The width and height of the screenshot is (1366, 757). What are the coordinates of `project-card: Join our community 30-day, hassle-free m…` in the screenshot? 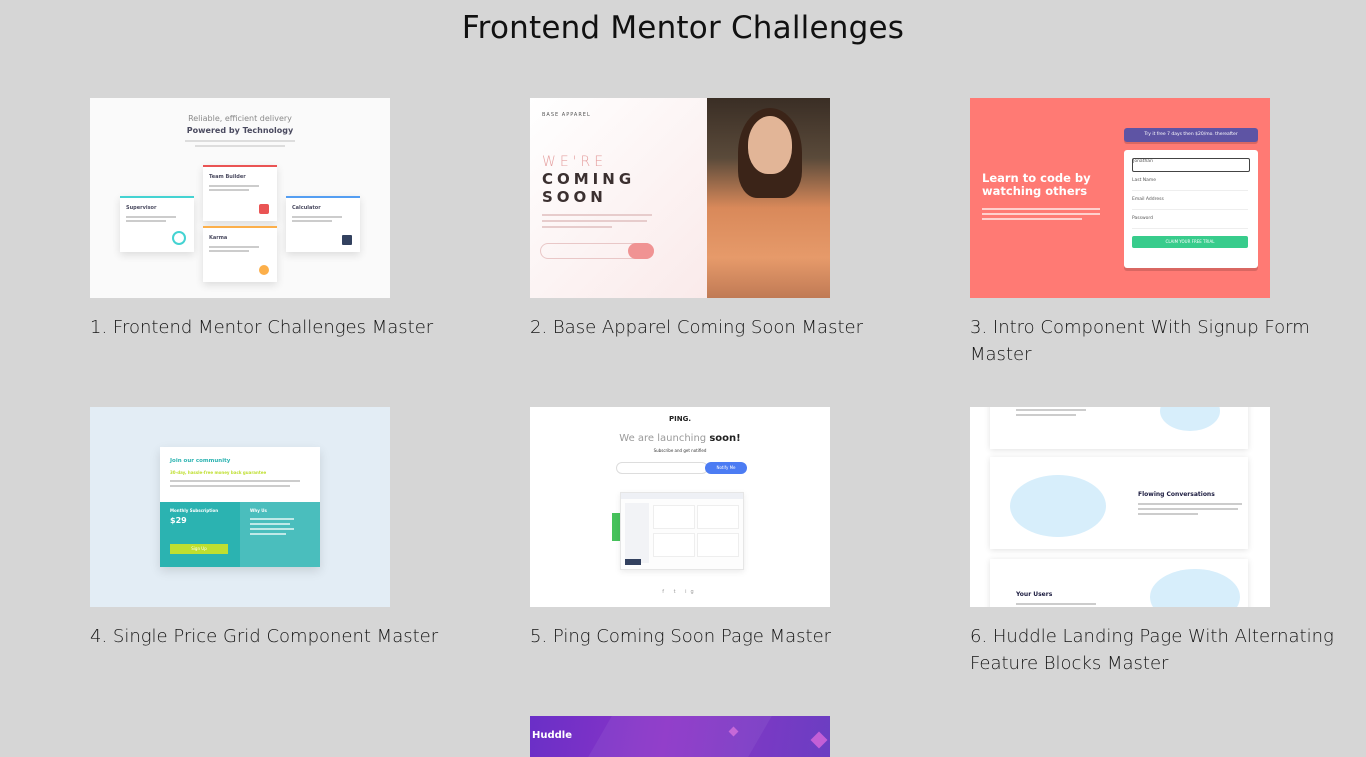 It's located at (270, 528).